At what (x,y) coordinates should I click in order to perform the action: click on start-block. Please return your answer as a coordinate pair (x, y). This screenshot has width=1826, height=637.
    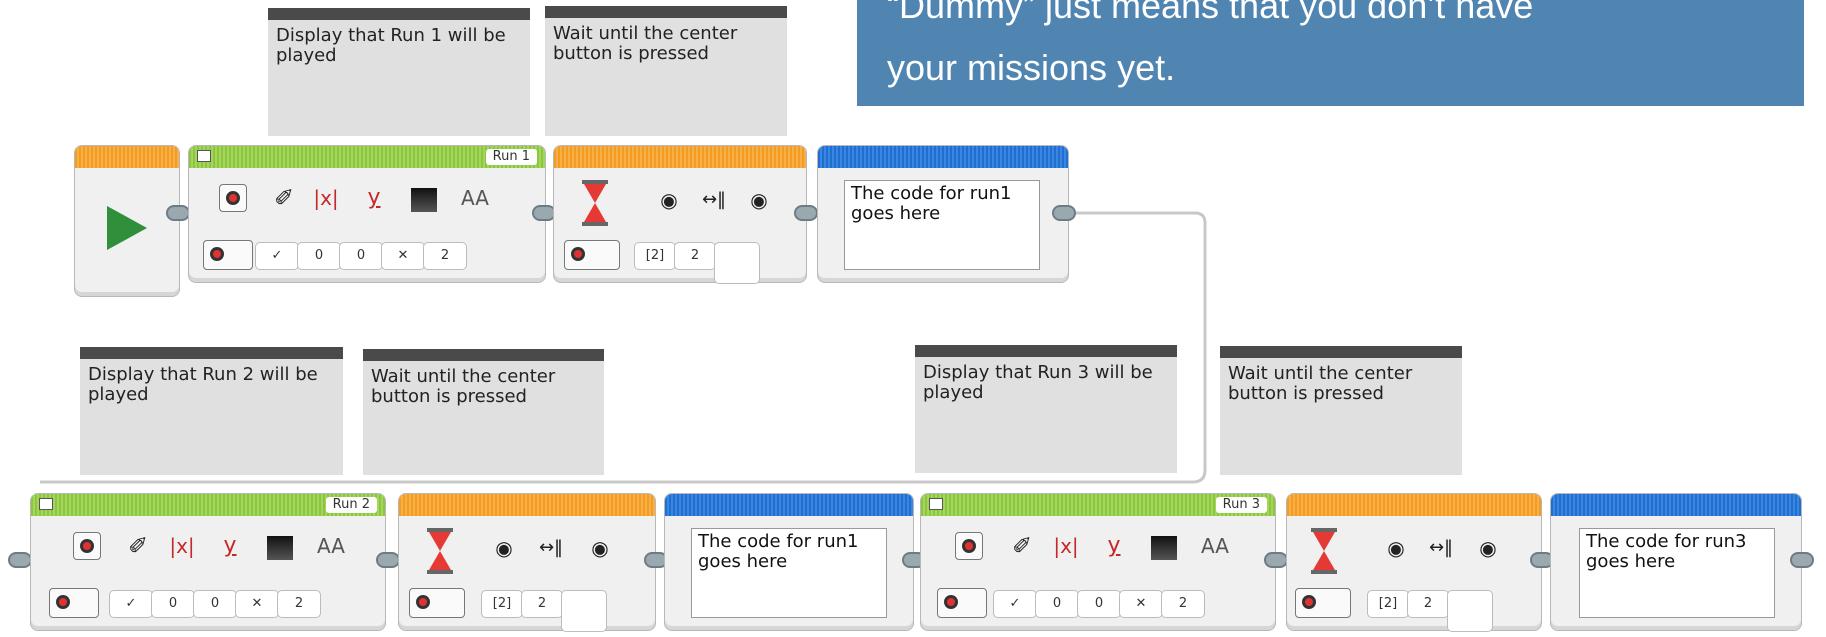
    Looking at the image, I should click on (127, 221).